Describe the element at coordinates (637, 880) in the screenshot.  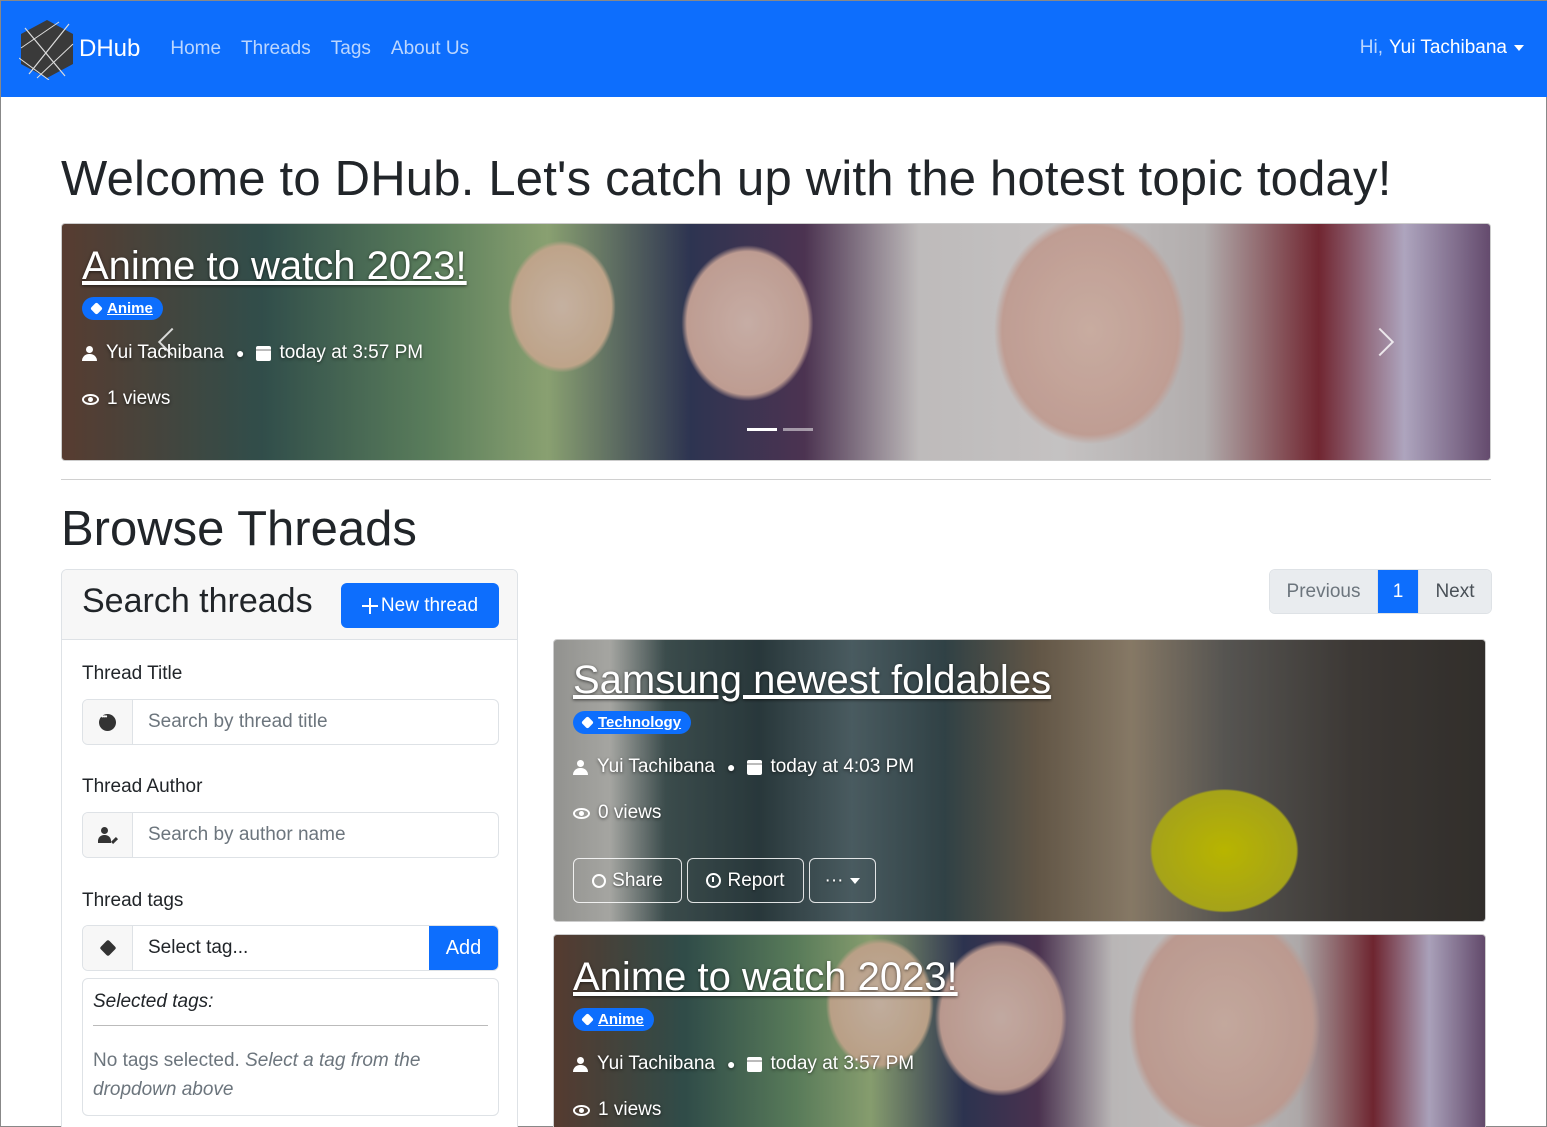
I see `share-label: Share` at that location.